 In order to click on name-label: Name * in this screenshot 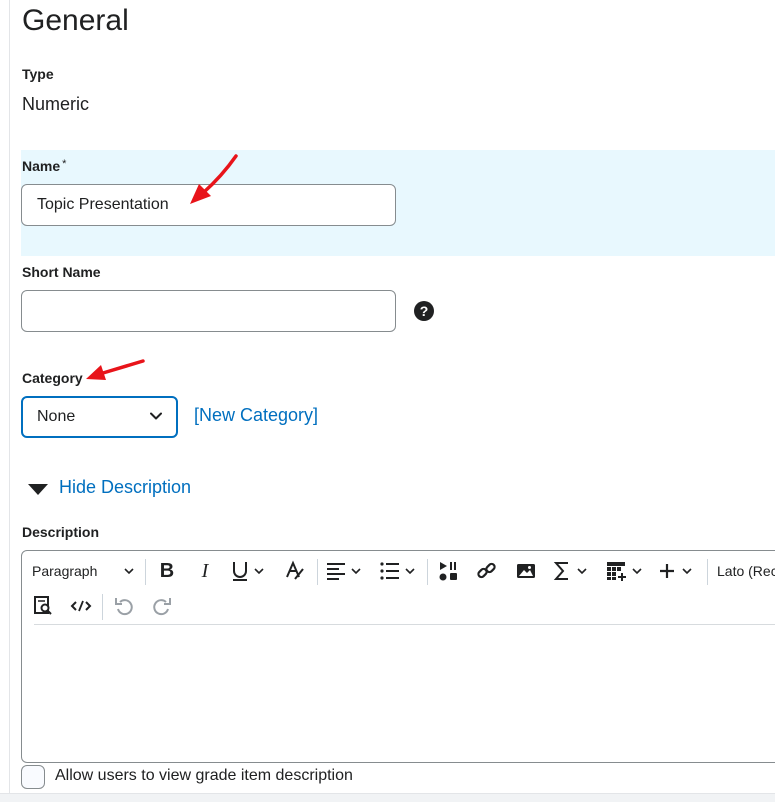, I will do `click(44, 166)`.